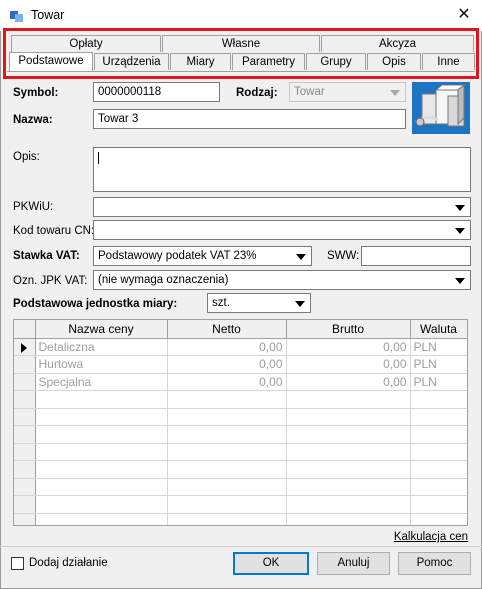  I want to click on vat-select: Podstawowy podatek VAT 23%, so click(202, 256).